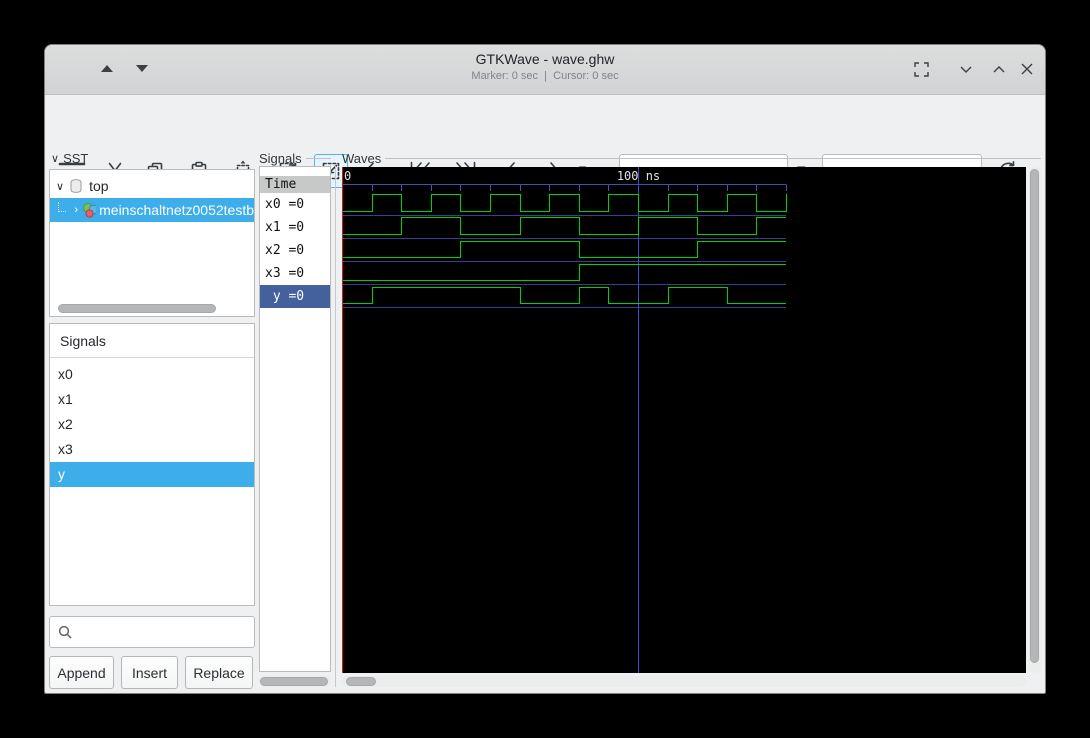 This screenshot has height=738, width=1090. I want to click on toolbar: From: To:, so click(545, 142).